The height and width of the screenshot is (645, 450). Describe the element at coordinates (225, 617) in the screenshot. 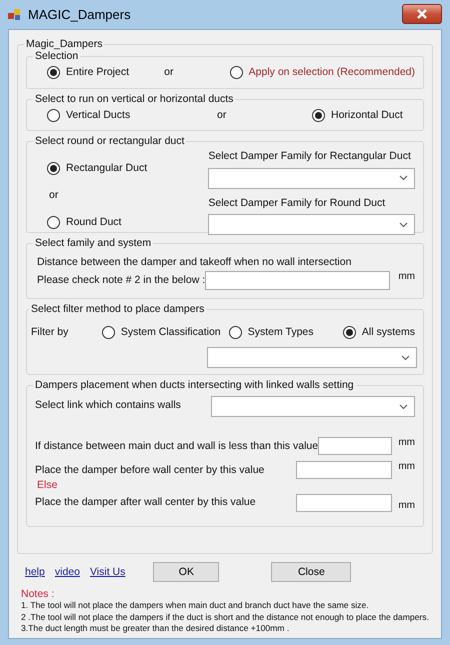

I see `note-text: 2 .The tool will not place the dampers if the duct is short and the distance not enough to place the dampers.` at that location.